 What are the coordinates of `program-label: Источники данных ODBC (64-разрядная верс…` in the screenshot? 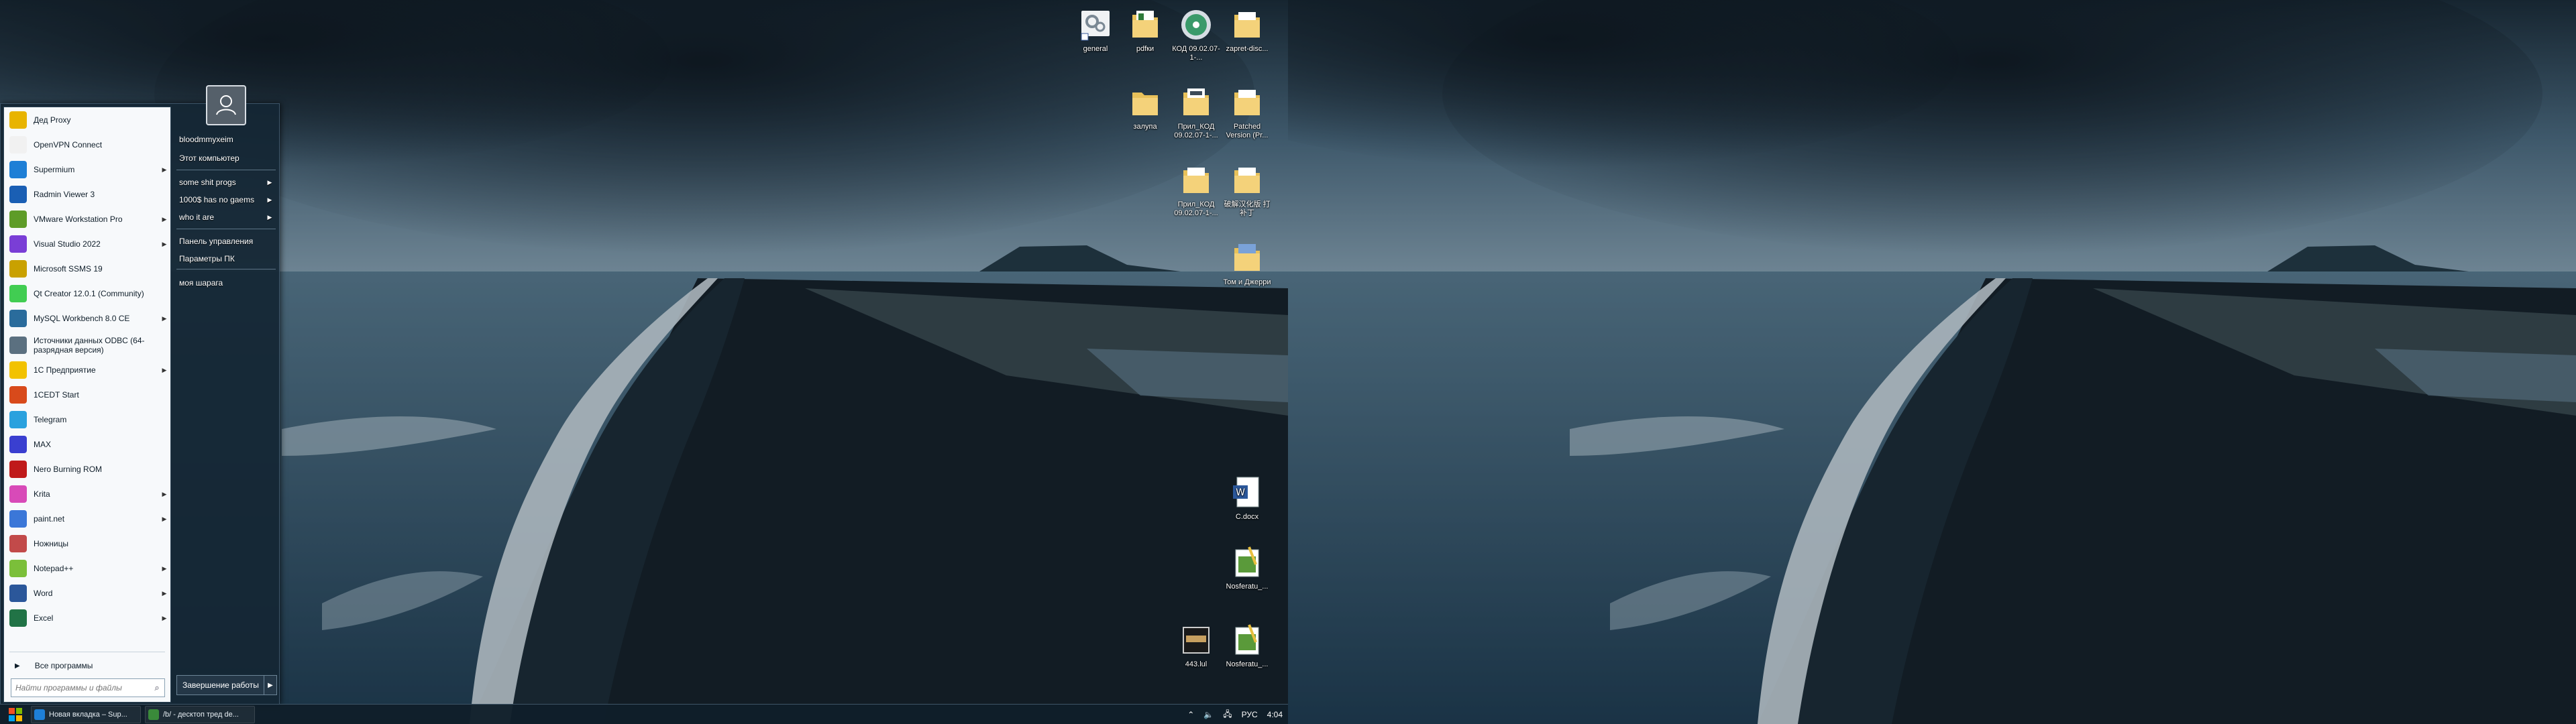 It's located at (89, 346).